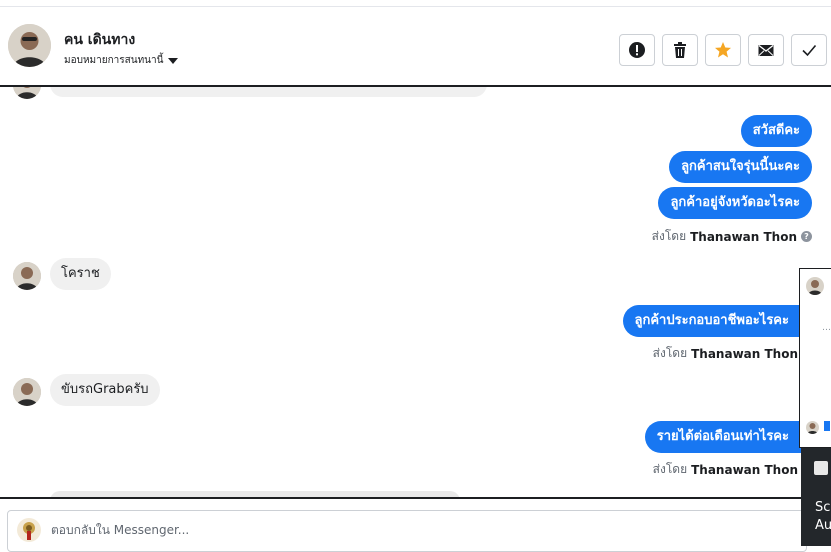 The width and height of the screenshot is (831, 552). Describe the element at coordinates (401, 530) in the screenshot. I see `reply-input` at that location.